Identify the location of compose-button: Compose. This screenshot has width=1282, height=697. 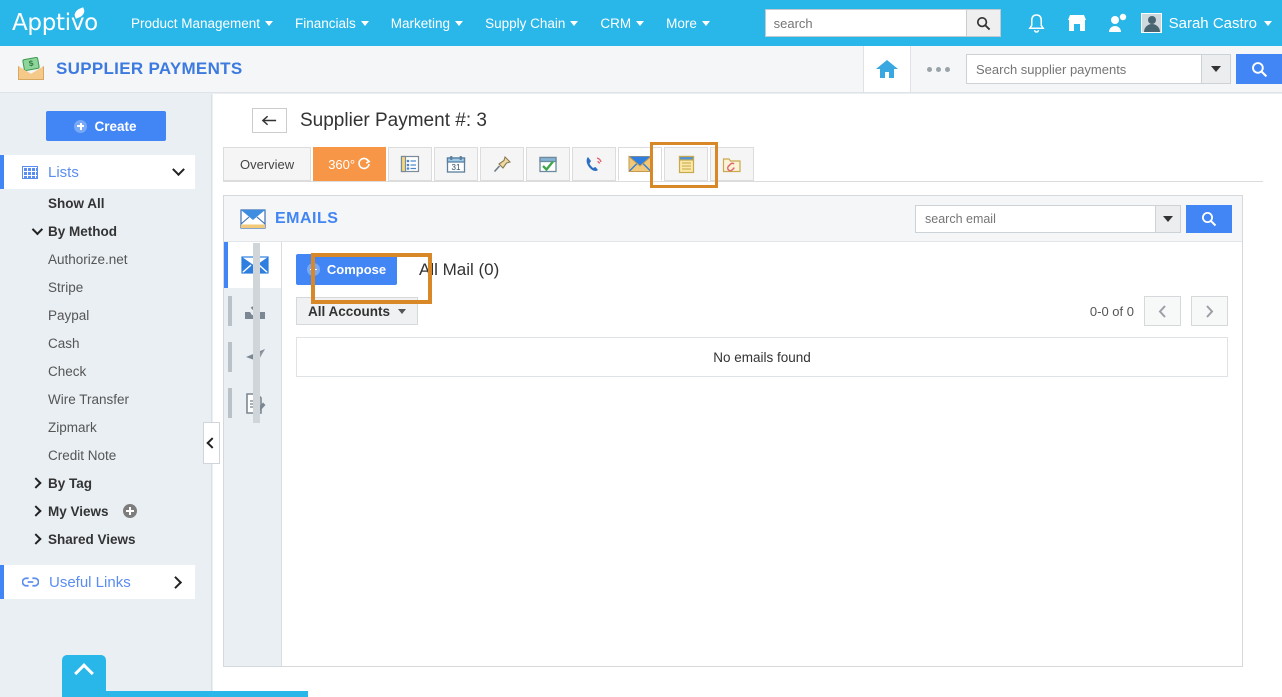
(346, 269).